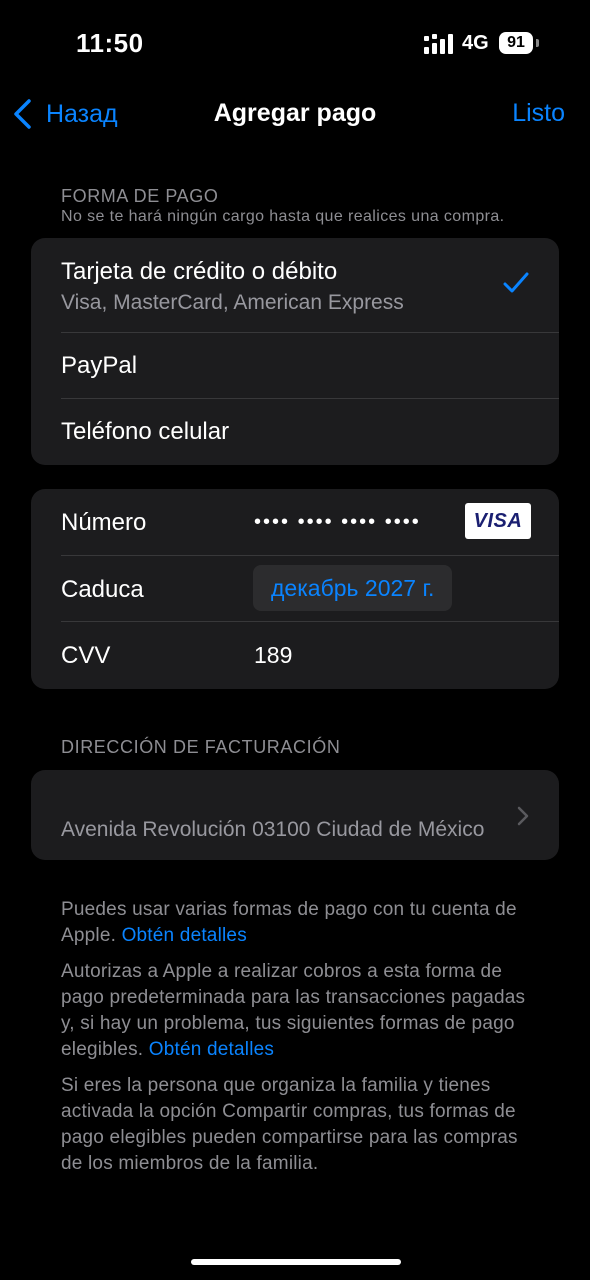 The height and width of the screenshot is (1280, 590). I want to click on page-title: Agregar pago, so click(295, 113).